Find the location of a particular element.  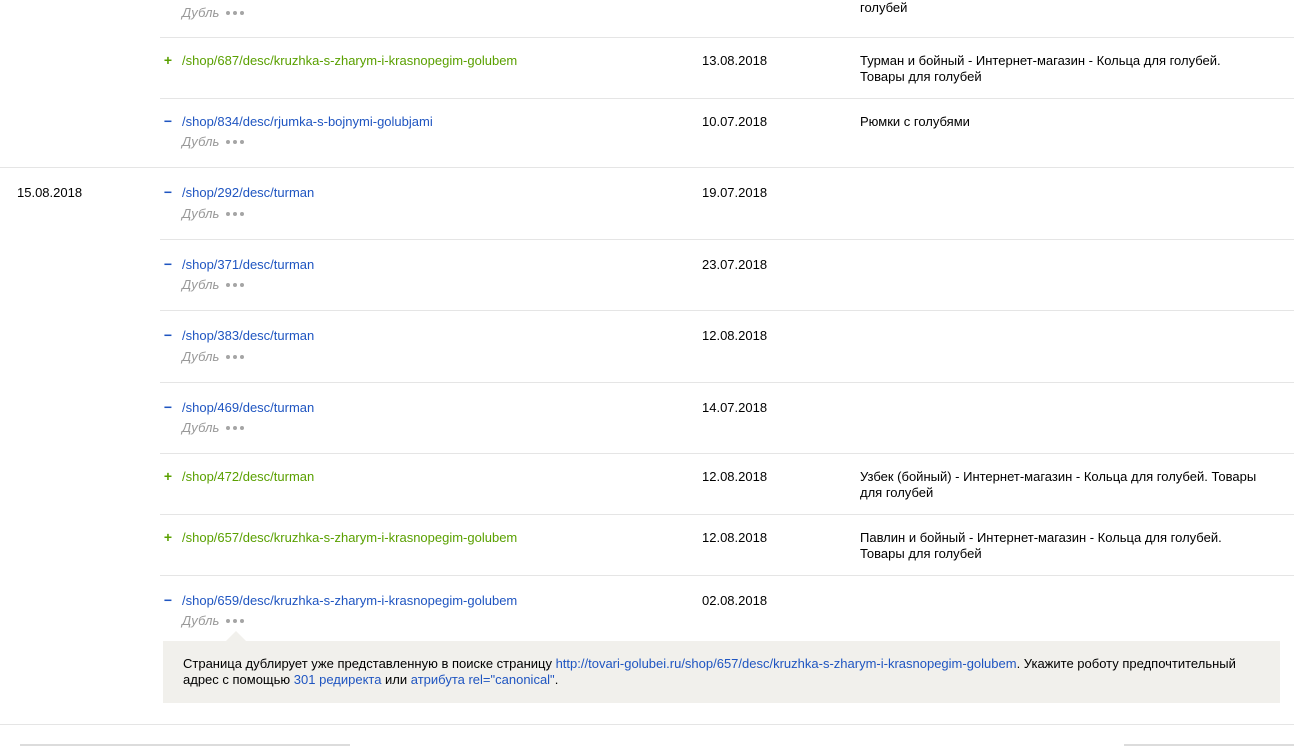

tooltip-arrow is located at coordinates (236, 636).